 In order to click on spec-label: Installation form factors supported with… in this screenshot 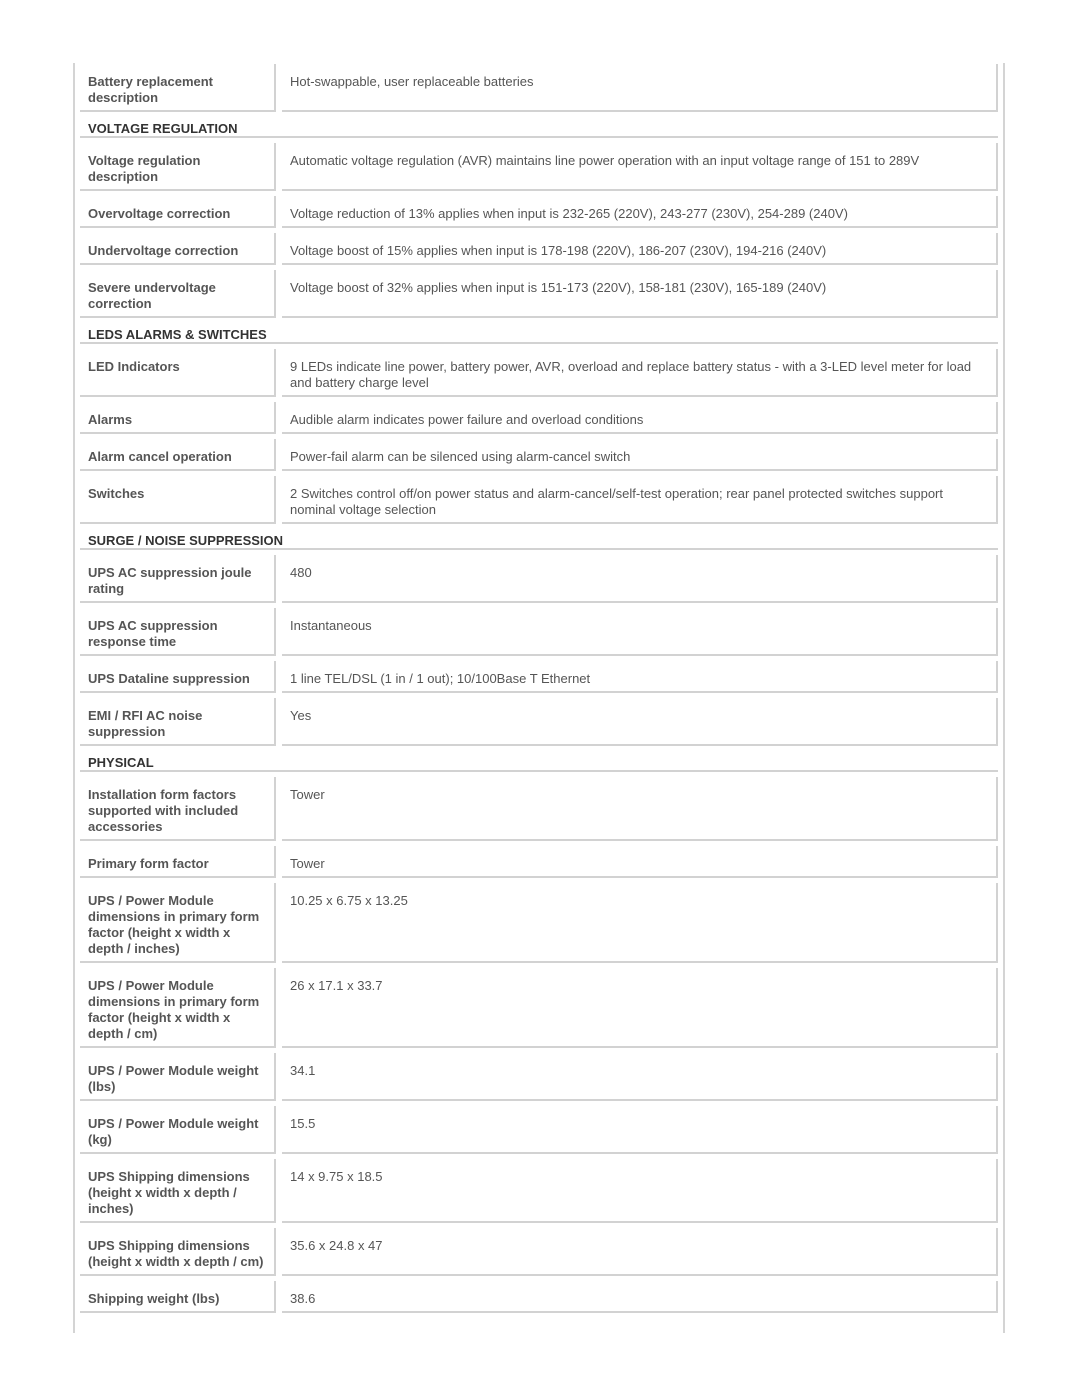, I will do `click(178, 809)`.